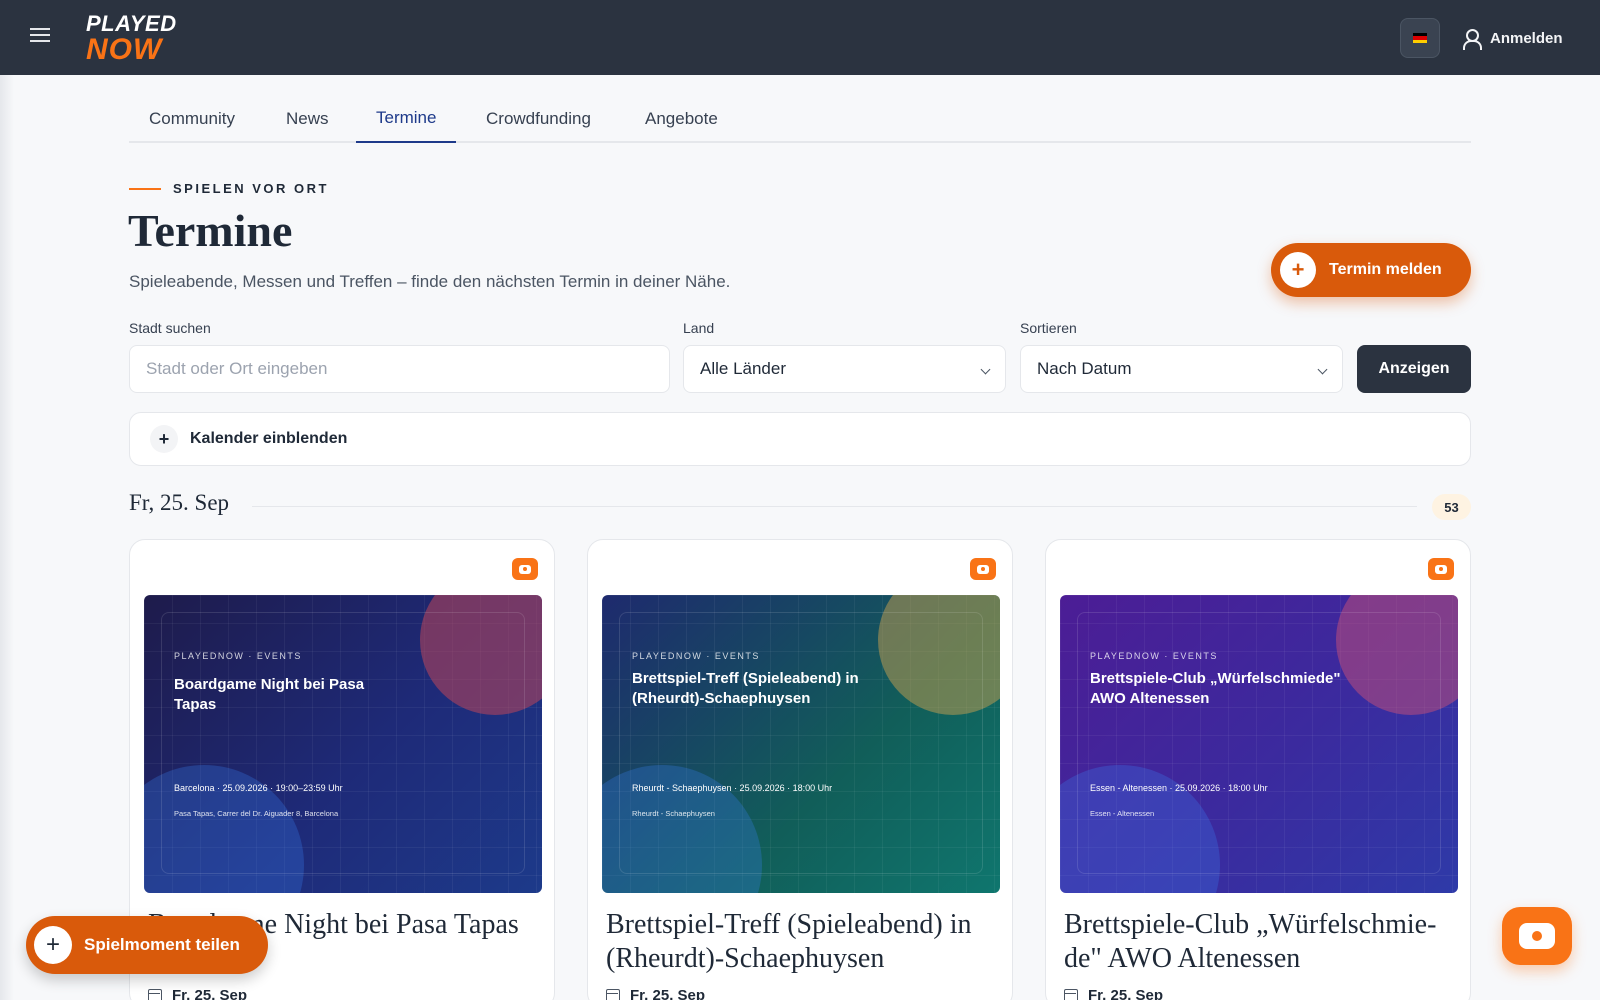 The width and height of the screenshot is (1600, 1000). Describe the element at coordinates (538, 119) in the screenshot. I see `tab-crowdfunding: Crowdfunding` at that location.